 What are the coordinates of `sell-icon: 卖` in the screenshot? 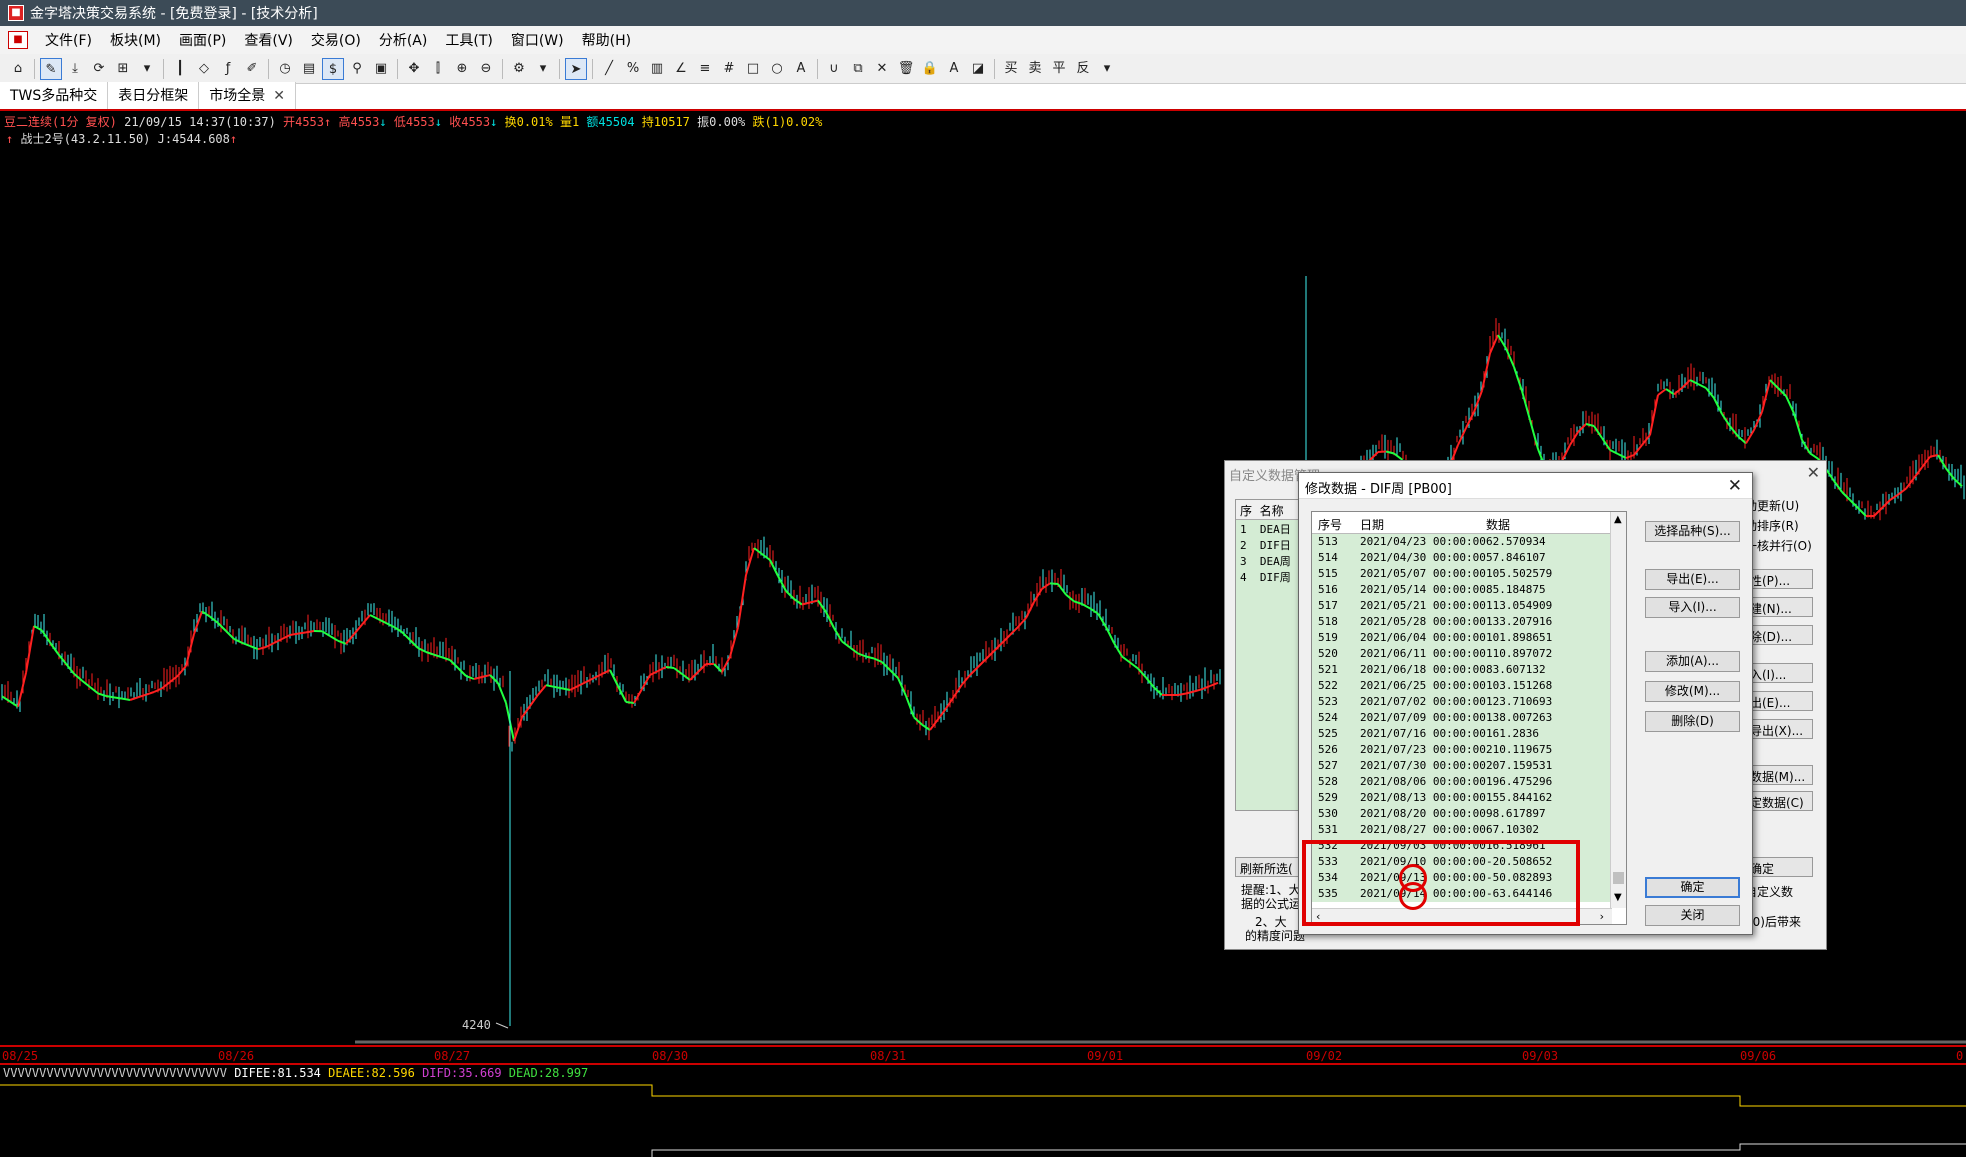 It's located at (1035, 69).